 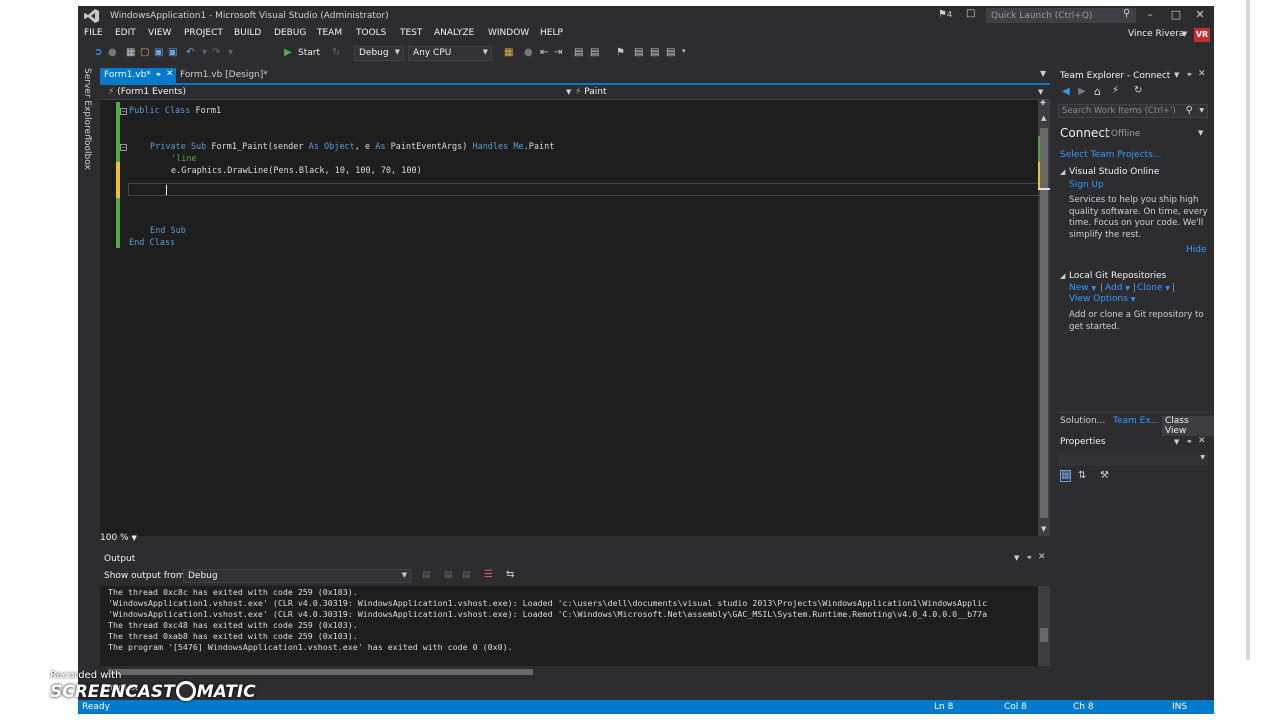 I want to click on git-add-link: Add ▼, so click(x=1117, y=288).